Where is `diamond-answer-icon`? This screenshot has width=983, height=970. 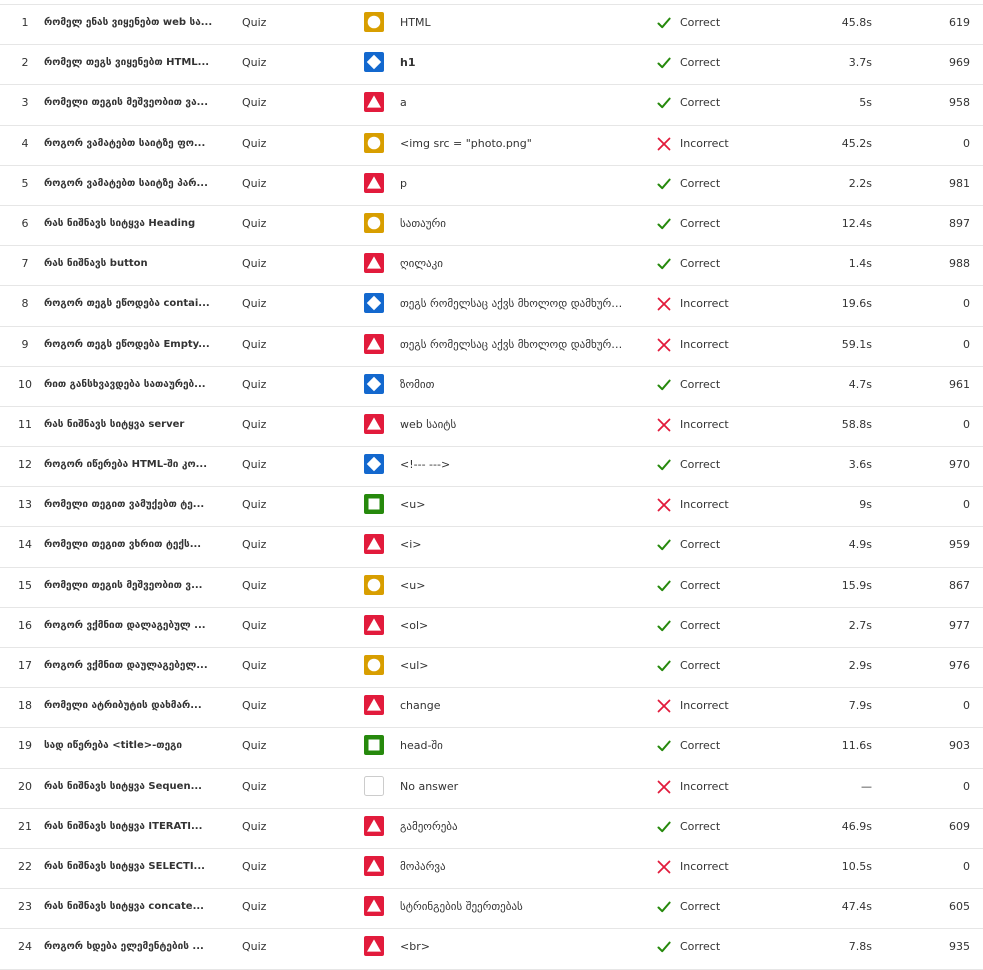 diamond-answer-icon is located at coordinates (374, 383).